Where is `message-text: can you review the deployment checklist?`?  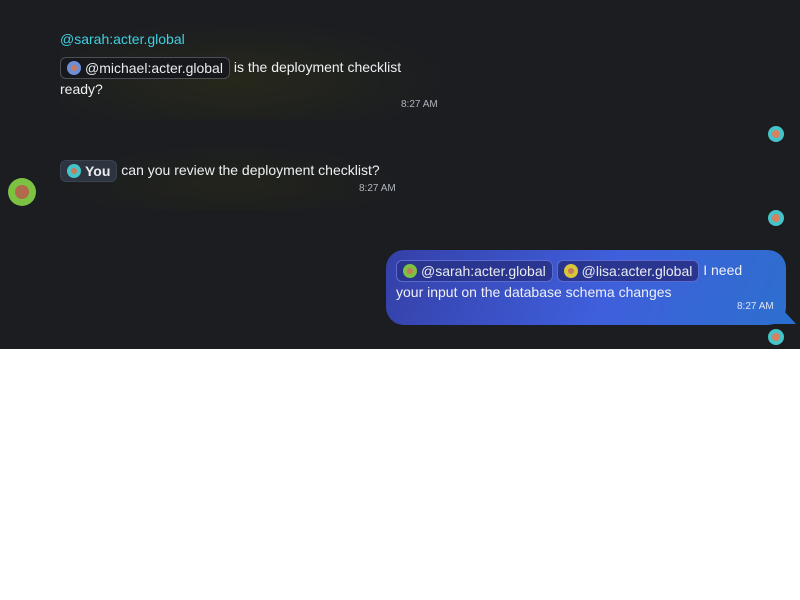
message-text: can you review the deployment checklist? is located at coordinates (250, 170).